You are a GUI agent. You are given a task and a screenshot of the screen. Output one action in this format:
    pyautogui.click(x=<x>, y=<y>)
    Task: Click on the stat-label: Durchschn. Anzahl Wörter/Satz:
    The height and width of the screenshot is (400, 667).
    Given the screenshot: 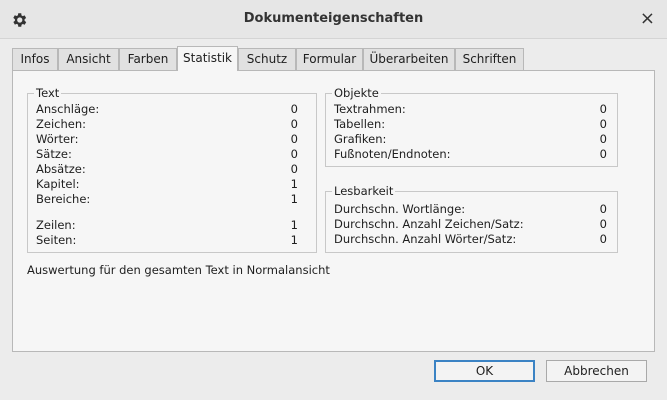 What is the action you would take?
    pyautogui.click(x=425, y=239)
    